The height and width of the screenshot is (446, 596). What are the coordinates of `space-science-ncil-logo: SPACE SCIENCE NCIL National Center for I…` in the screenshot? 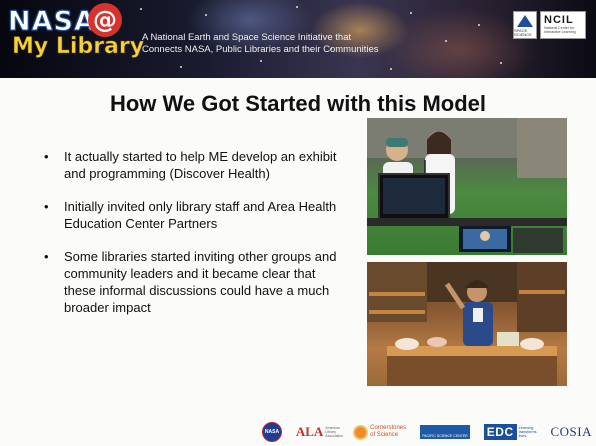 It's located at (550, 25).